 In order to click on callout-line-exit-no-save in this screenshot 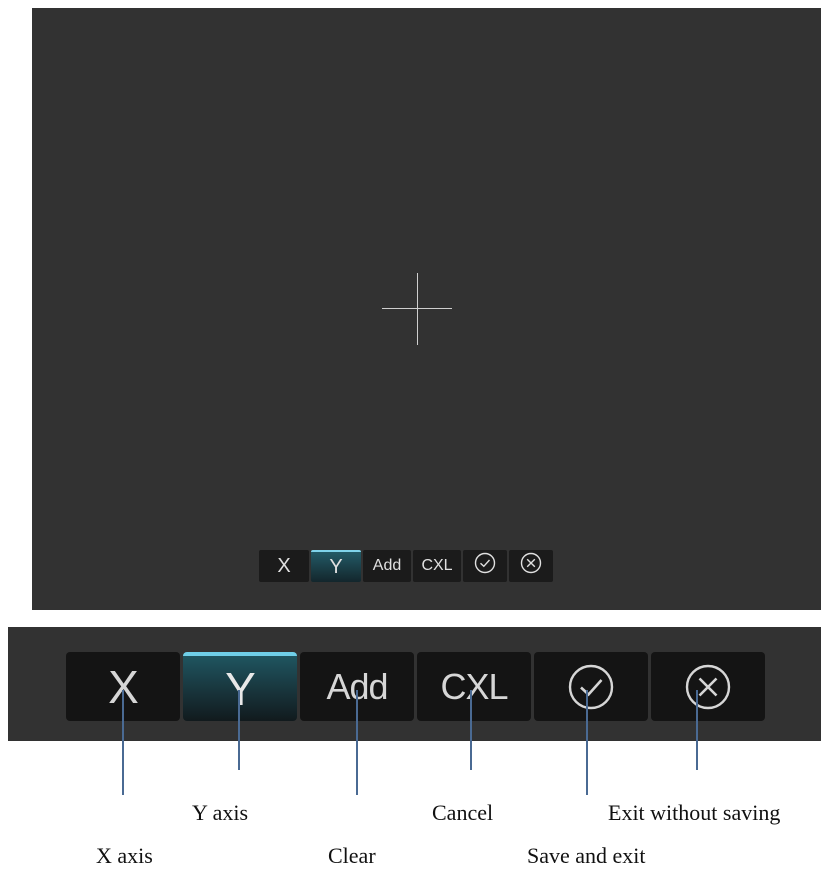, I will do `click(697, 730)`.